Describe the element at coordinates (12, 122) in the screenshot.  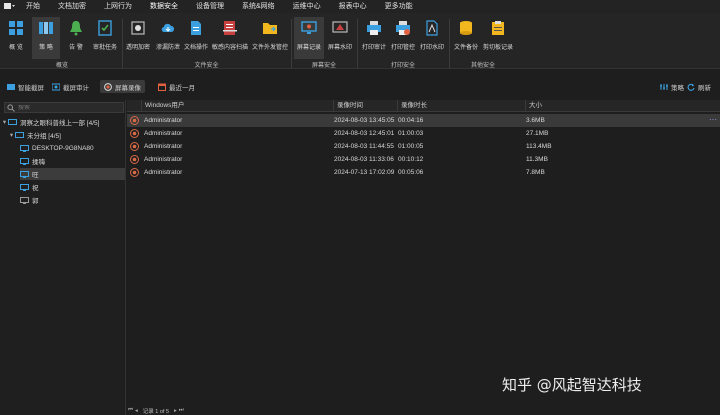
I see `computer-group-icon` at that location.